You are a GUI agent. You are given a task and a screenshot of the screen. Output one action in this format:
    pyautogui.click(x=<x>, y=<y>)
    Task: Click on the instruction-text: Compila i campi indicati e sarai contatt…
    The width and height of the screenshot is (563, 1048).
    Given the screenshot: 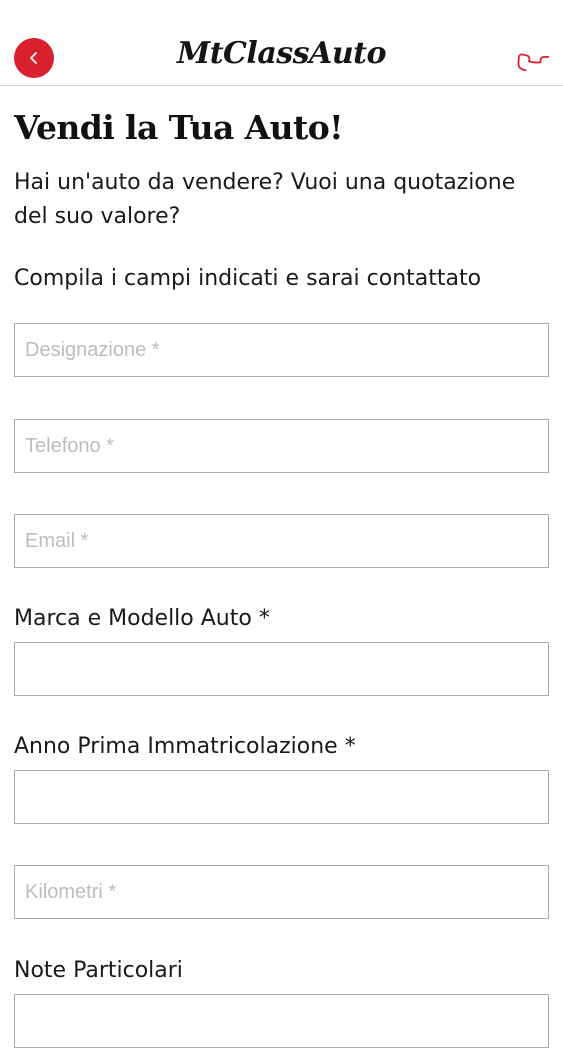 What is the action you would take?
    pyautogui.click(x=248, y=278)
    